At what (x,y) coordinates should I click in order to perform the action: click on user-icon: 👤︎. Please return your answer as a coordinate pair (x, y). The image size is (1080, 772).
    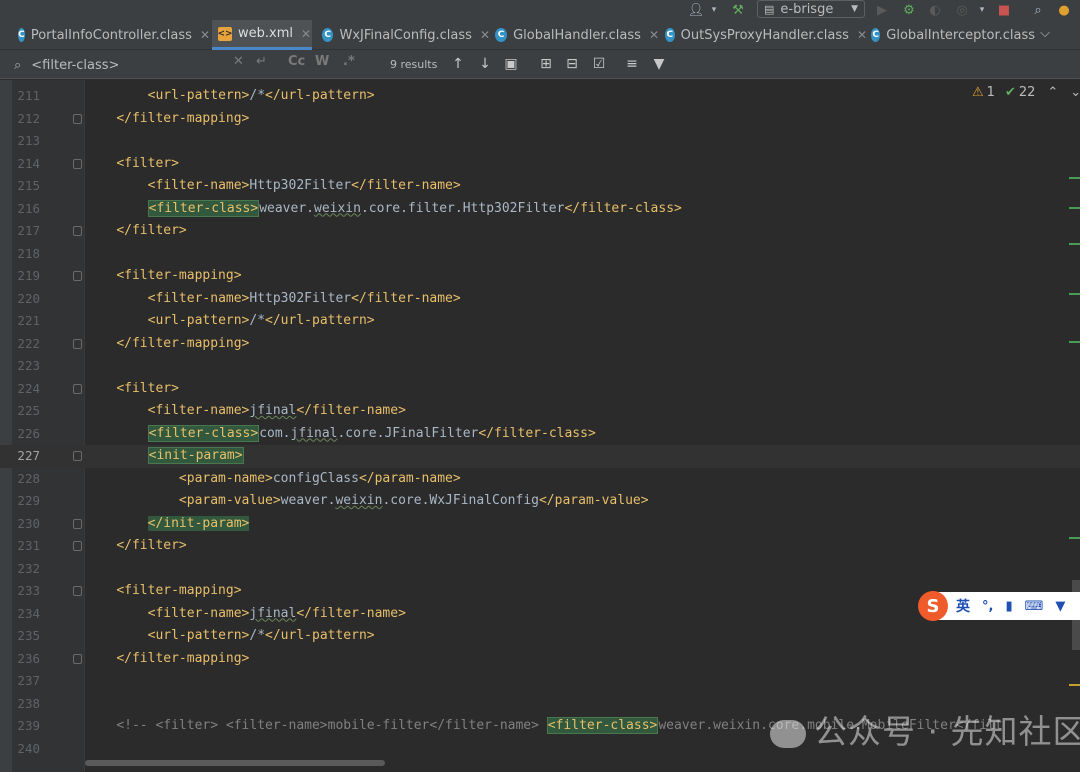
    Looking at the image, I should click on (696, 10).